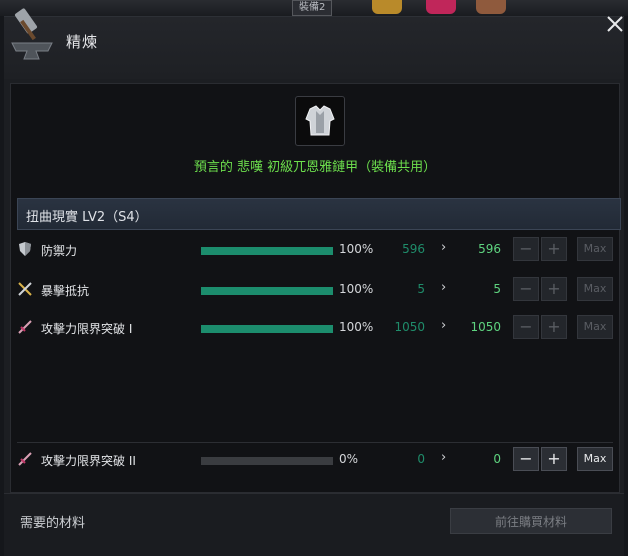  I want to click on buy-materials-button: 前往購買材料, so click(531, 521).